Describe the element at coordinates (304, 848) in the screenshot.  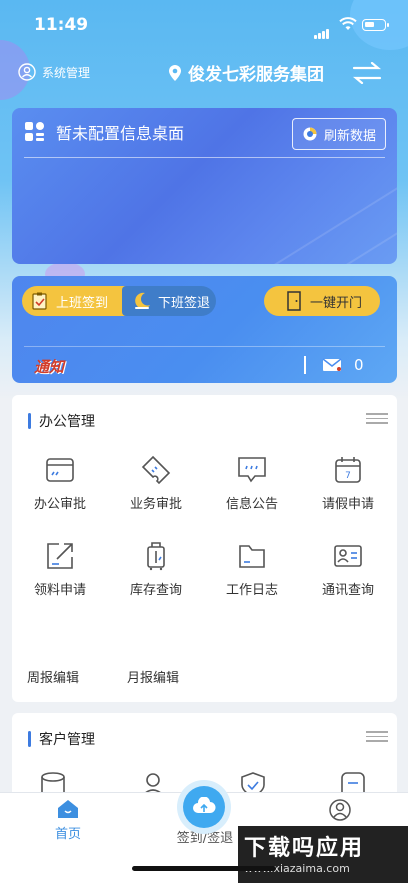
I see `watermark-text: 下载吗应用` at that location.